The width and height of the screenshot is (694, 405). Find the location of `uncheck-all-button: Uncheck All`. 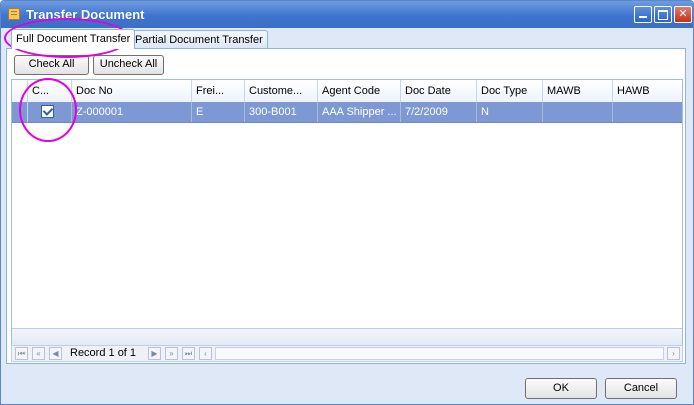

uncheck-all-button: Uncheck All is located at coordinates (128, 65).